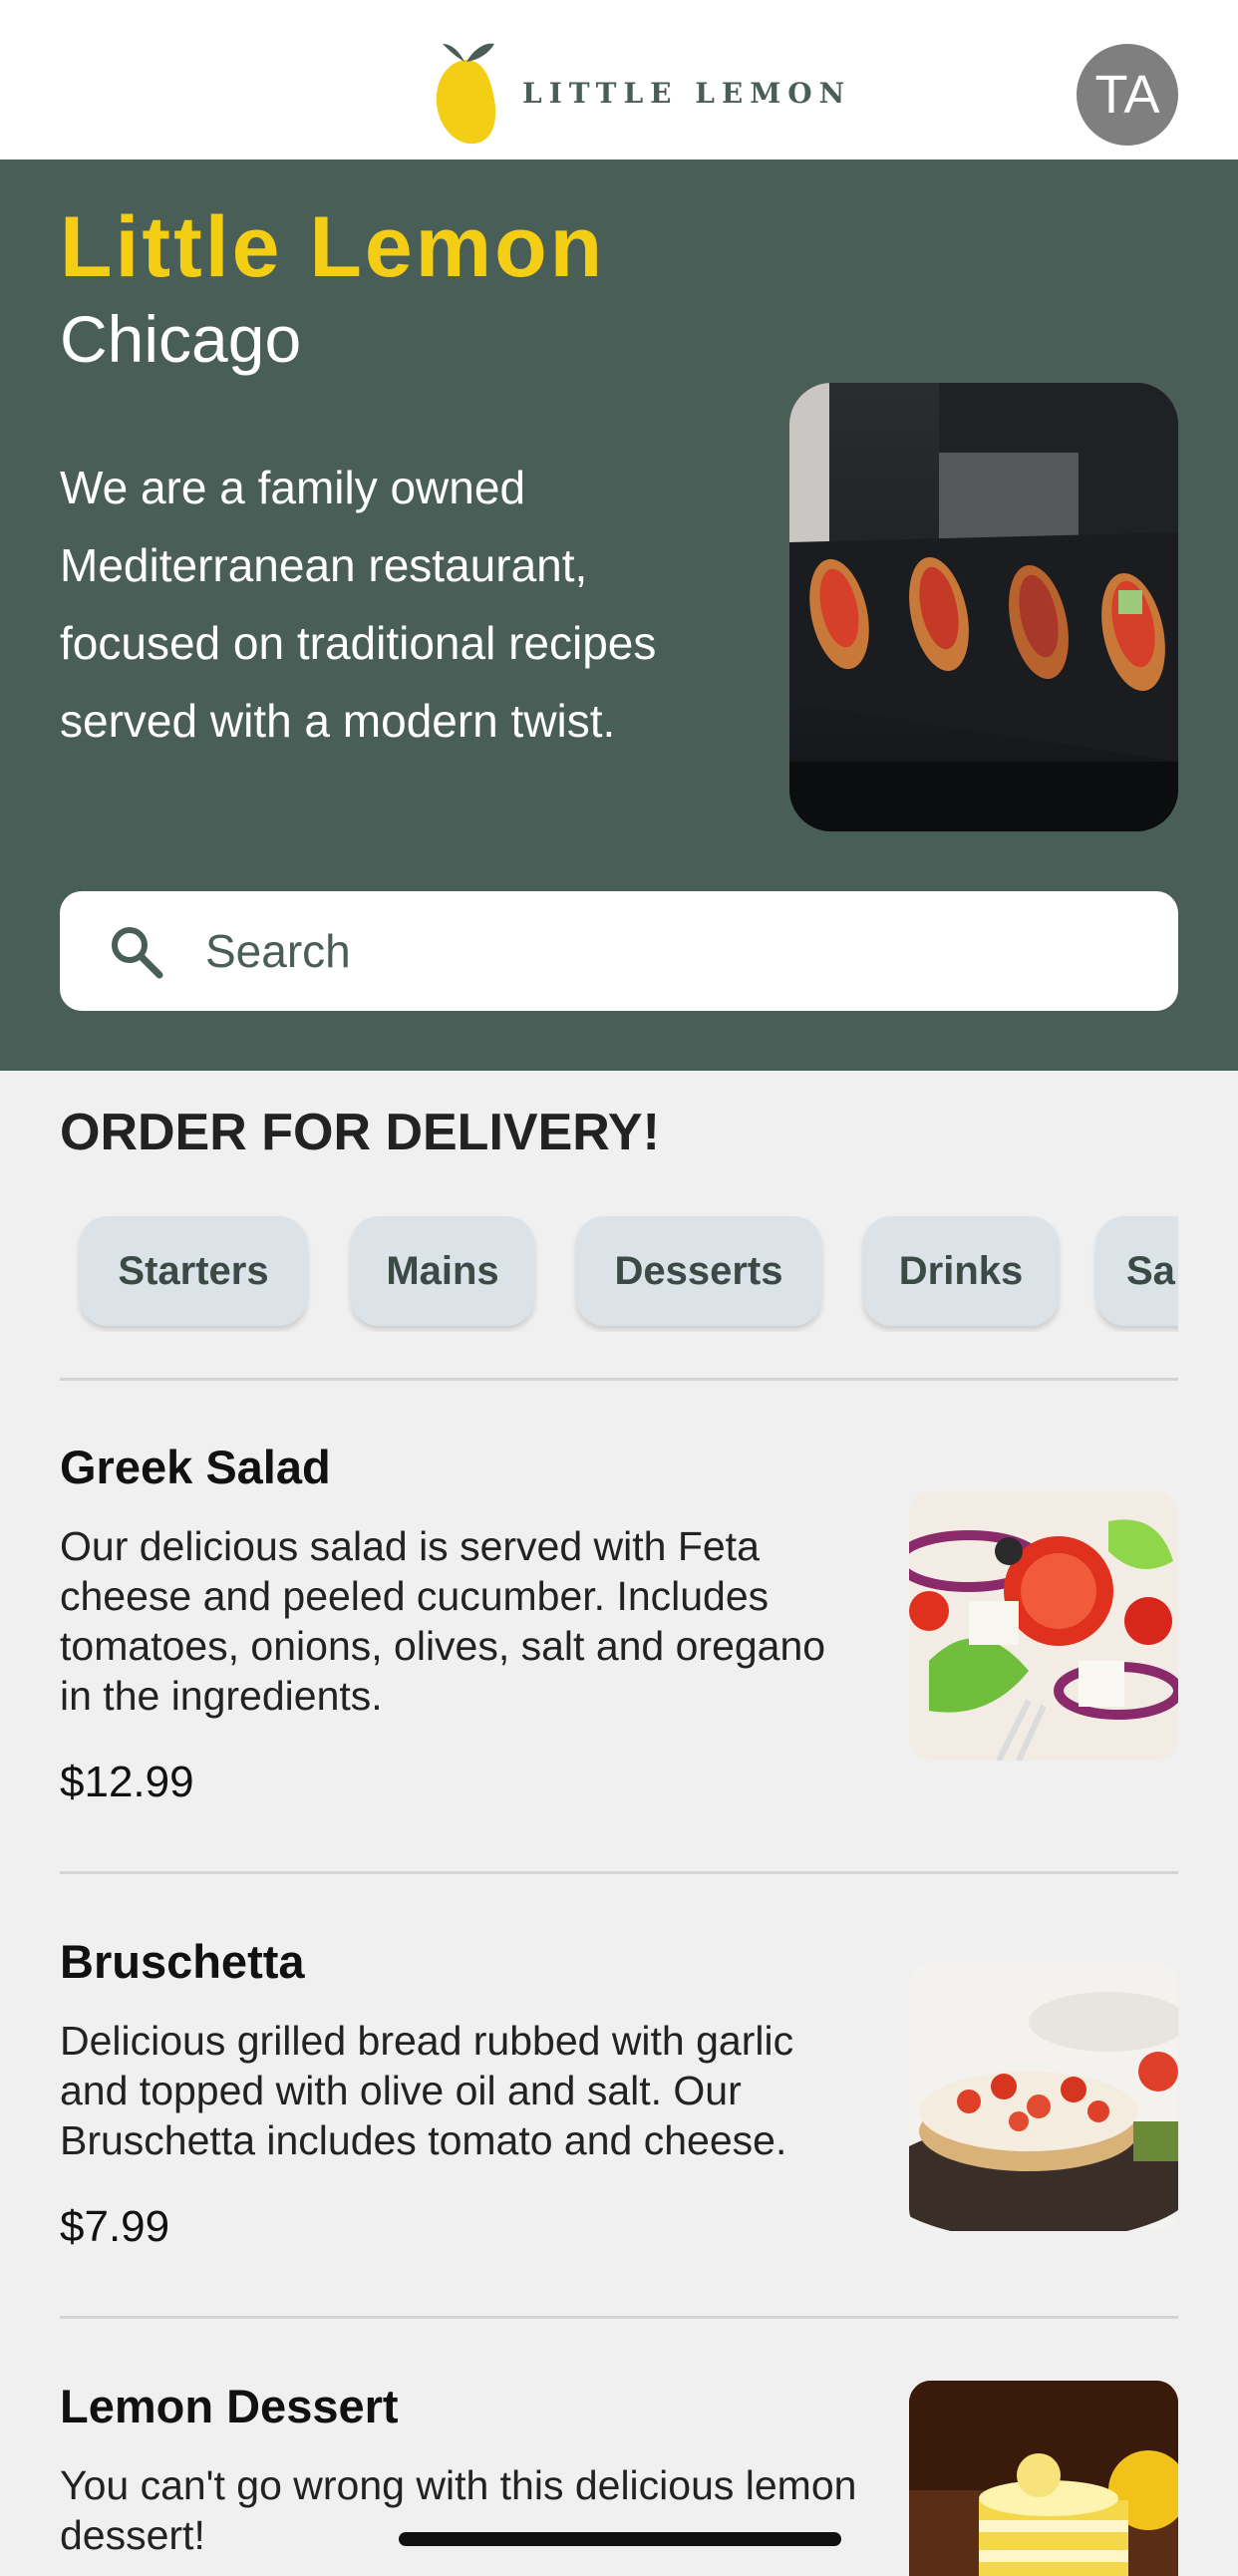 The width and height of the screenshot is (1238, 2576). I want to click on item-name: Lemon Dessert, so click(229, 2406).